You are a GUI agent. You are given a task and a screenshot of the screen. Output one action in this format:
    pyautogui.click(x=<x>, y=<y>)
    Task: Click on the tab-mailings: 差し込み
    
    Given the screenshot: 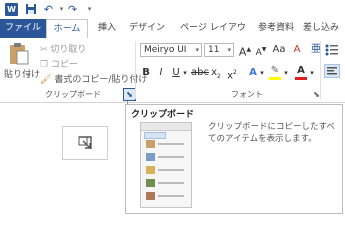 What is the action you would take?
    pyautogui.click(x=324, y=28)
    